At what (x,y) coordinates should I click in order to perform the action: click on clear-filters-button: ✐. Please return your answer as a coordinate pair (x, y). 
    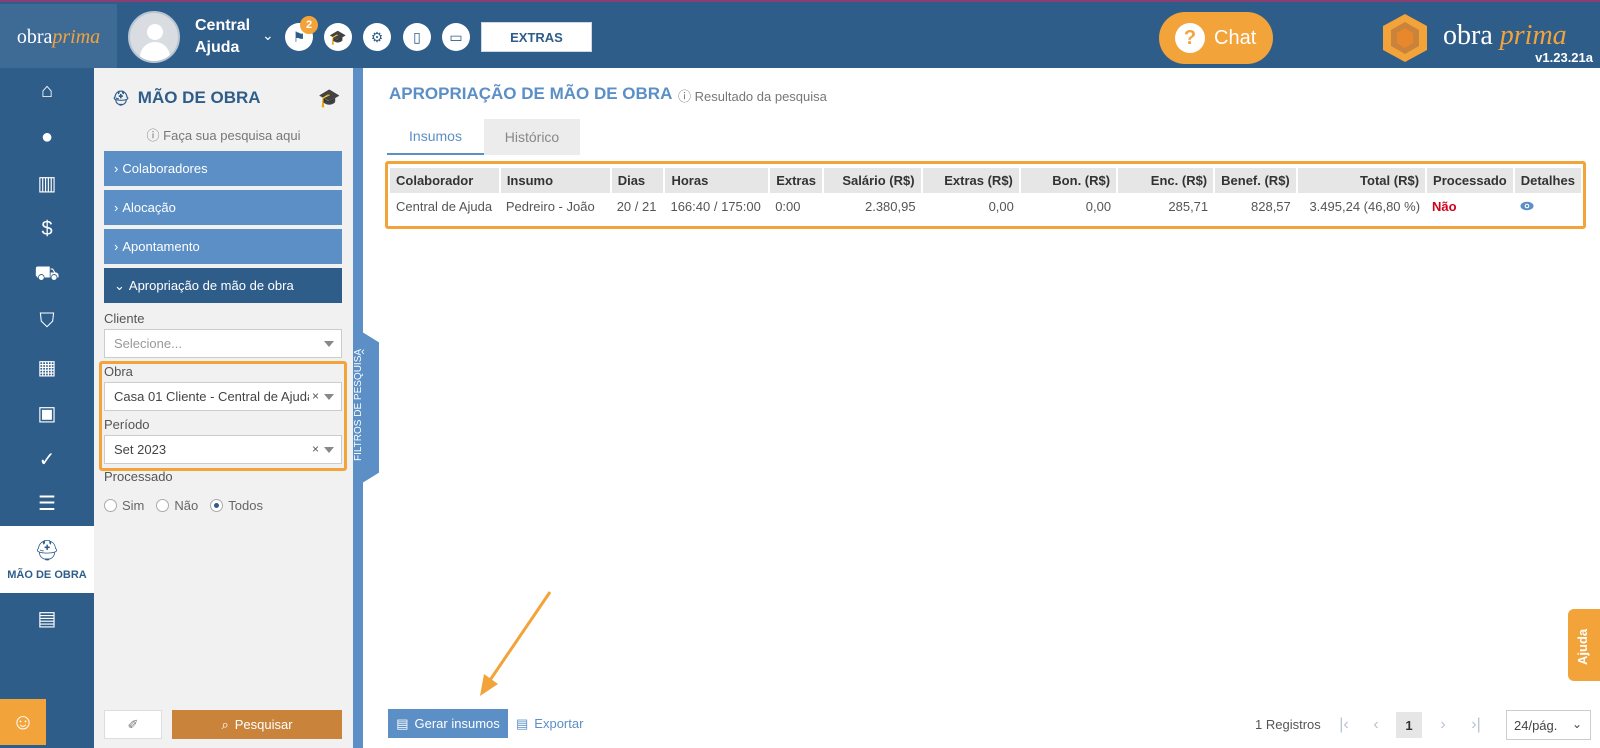
    Looking at the image, I should click on (133, 724).